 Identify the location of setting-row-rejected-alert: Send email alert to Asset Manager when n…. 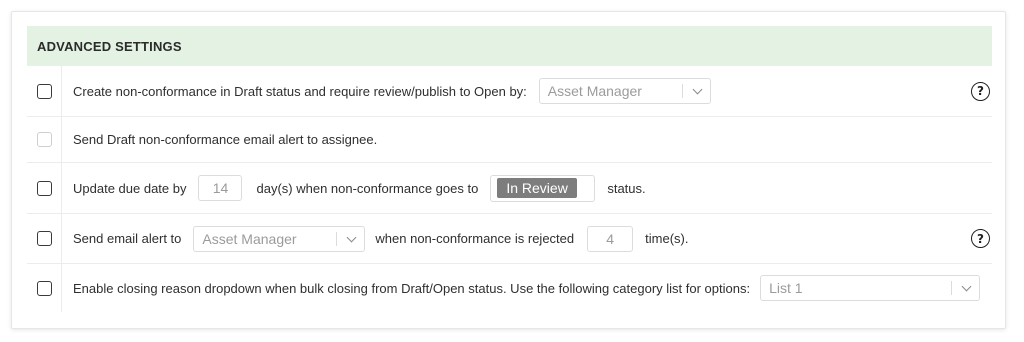
(509, 239).